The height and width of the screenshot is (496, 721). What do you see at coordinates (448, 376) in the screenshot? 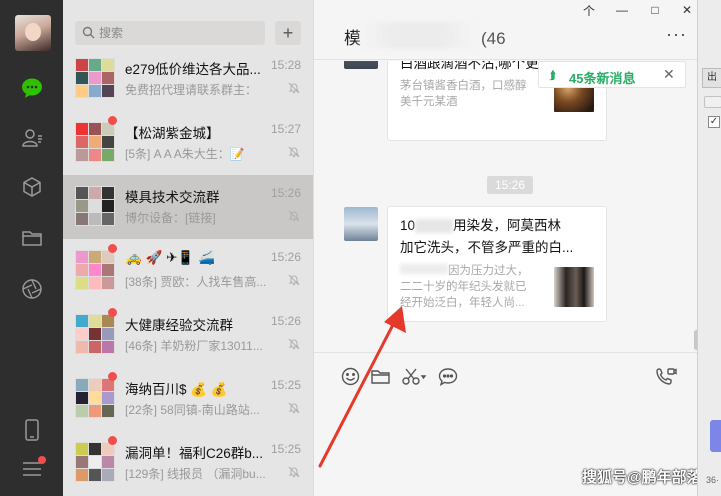
I see `chat-bubble-icon` at bounding box center [448, 376].